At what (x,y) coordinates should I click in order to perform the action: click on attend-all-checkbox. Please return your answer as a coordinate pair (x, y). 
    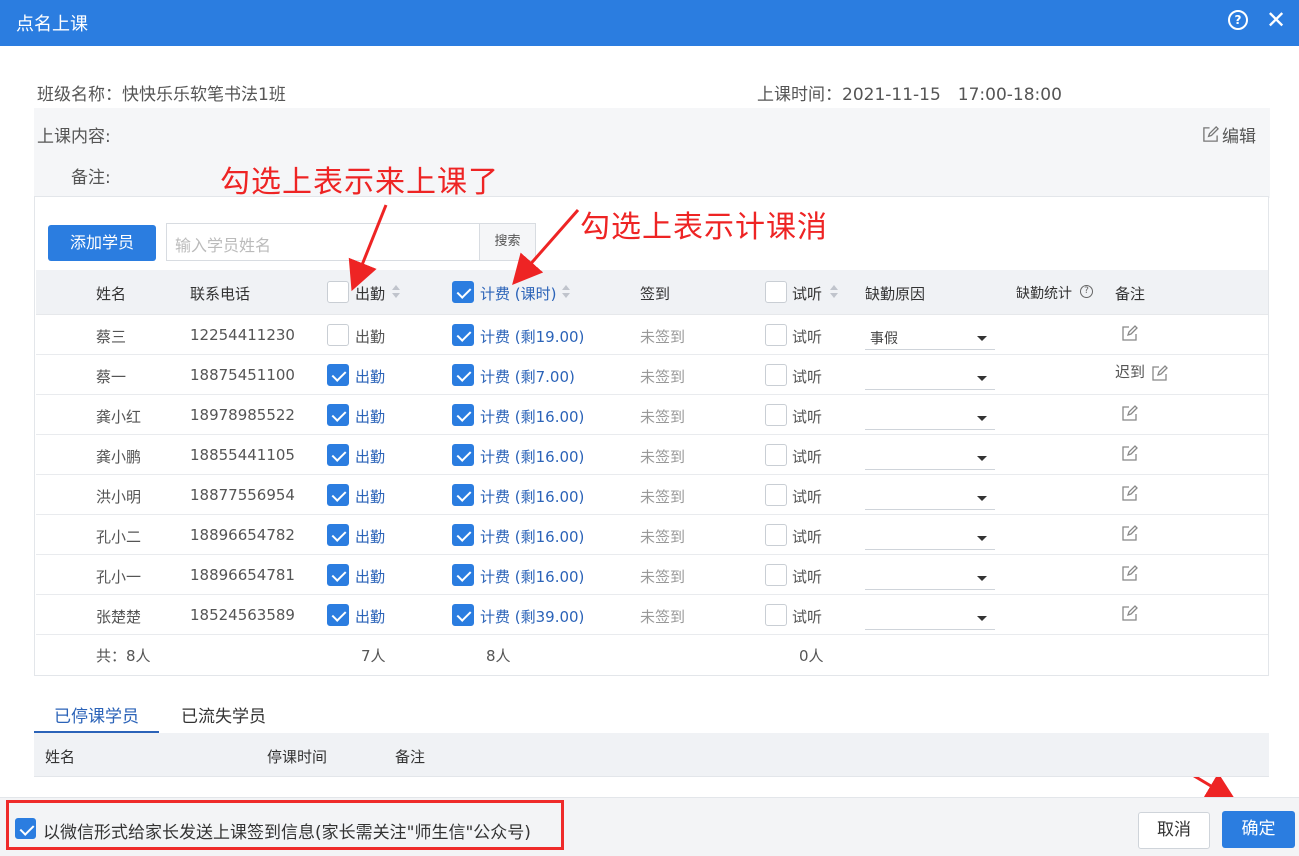
    Looking at the image, I should click on (338, 292).